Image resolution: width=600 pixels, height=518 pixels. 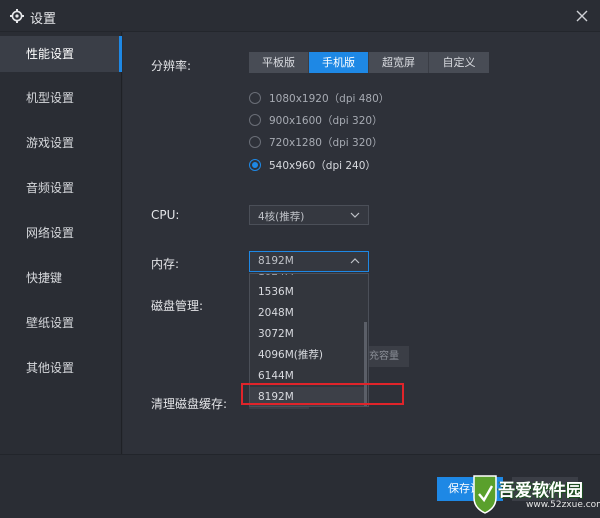 I want to click on resolution-option-720: 720x1280（dpi 320）, so click(x=316, y=142).